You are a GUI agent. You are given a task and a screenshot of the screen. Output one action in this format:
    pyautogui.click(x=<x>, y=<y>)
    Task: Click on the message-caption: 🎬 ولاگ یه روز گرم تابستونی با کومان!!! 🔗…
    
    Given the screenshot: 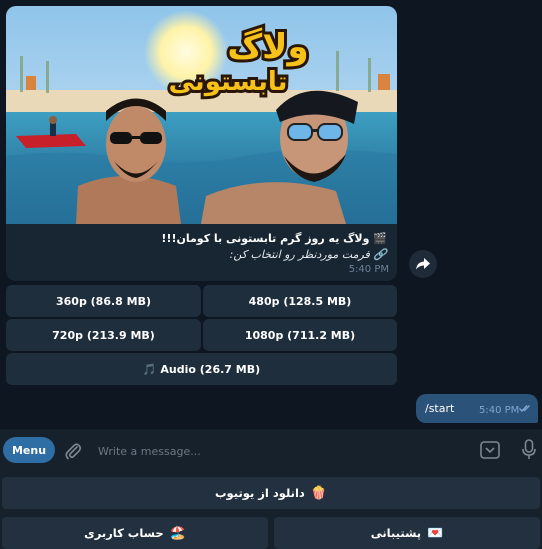 What is the action you would take?
    pyautogui.click(x=202, y=247)
    